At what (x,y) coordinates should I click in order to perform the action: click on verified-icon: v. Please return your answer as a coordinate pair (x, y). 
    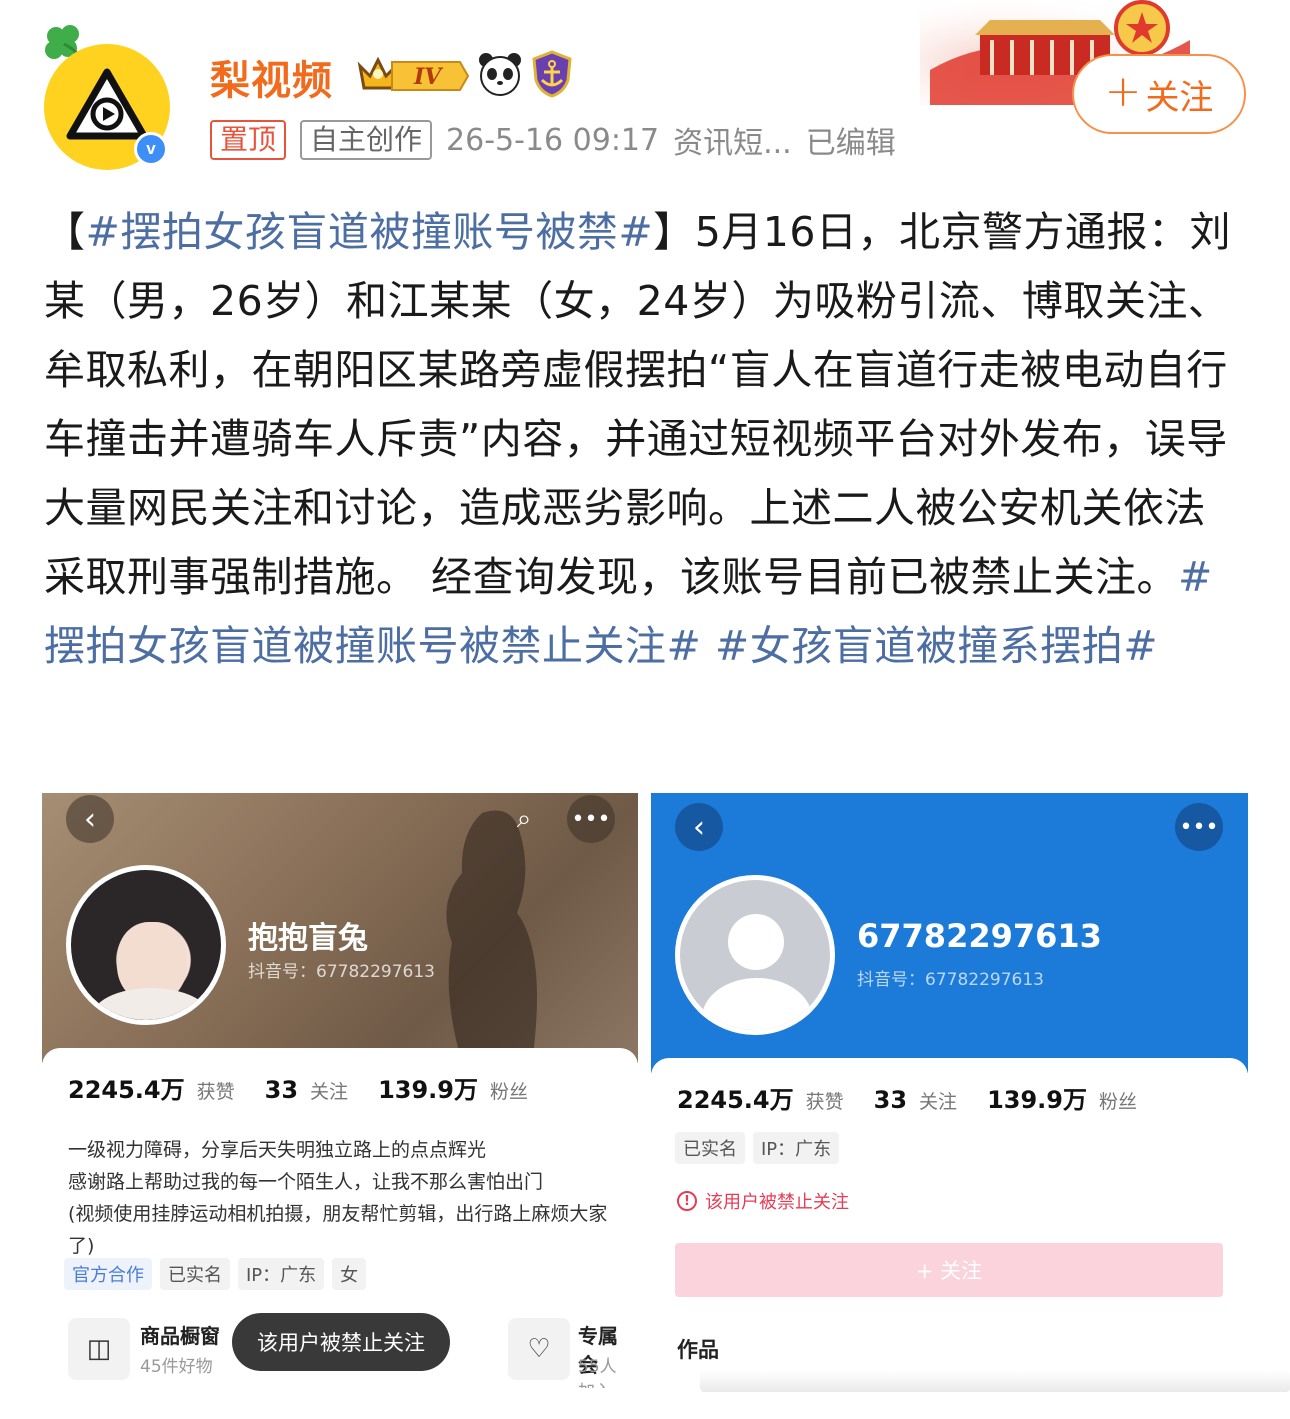
    Looking at the image, I should click on (151, 149).